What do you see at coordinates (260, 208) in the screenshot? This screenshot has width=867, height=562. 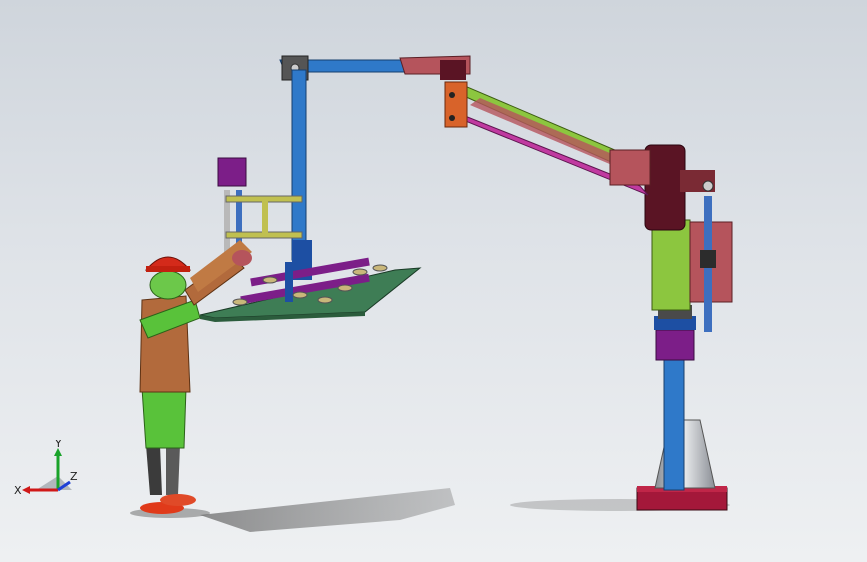 I see `handle-frame` at bounding box center [260, 208].